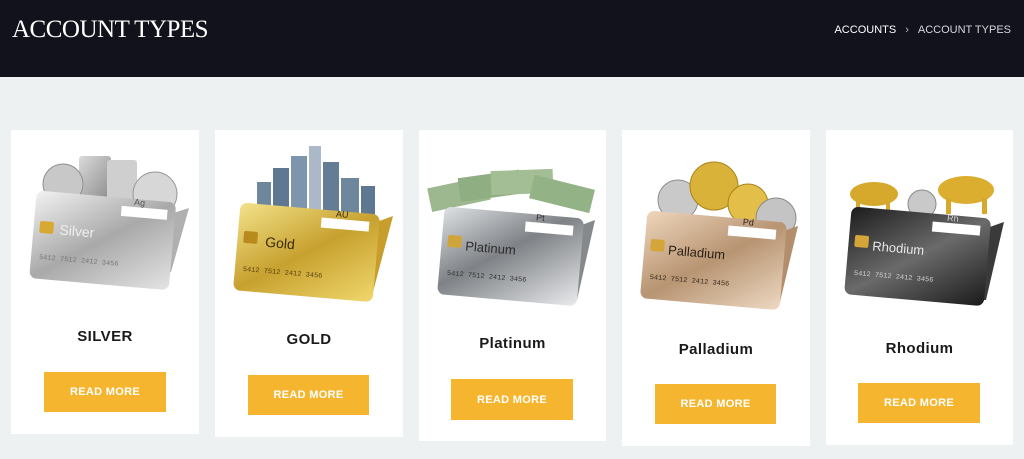 The image size is (1024, 459). What do you see at coordinates (719, 235) in the screenshot?
I see `palladium-card-illustration: Palladium Pd 5412 7512 2412 3456` at bounding box center [719, 235].